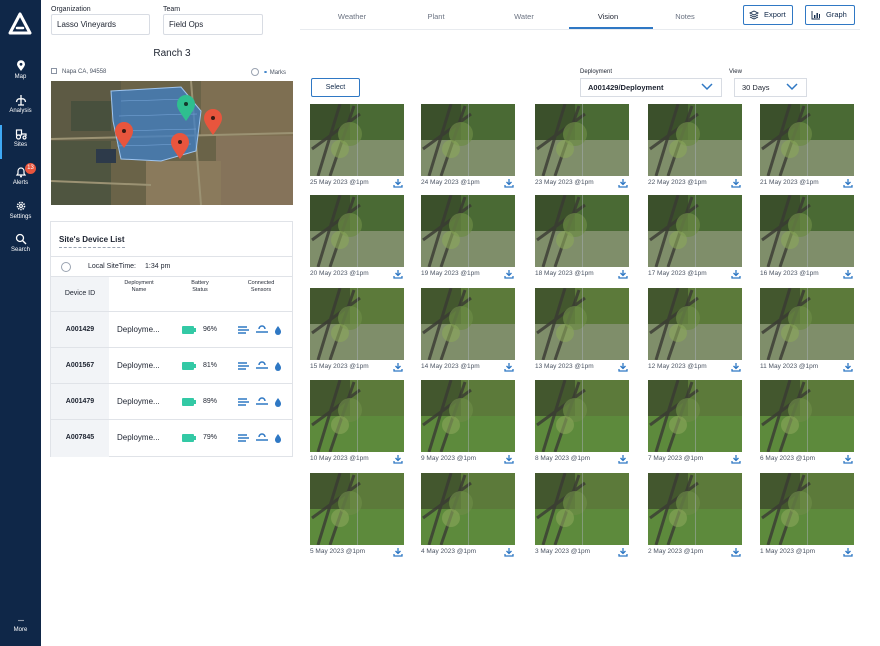  Describe the element at coordinates (158, 266) in the screenshot. I see `local-time-value: 1:34 pm` at that location.